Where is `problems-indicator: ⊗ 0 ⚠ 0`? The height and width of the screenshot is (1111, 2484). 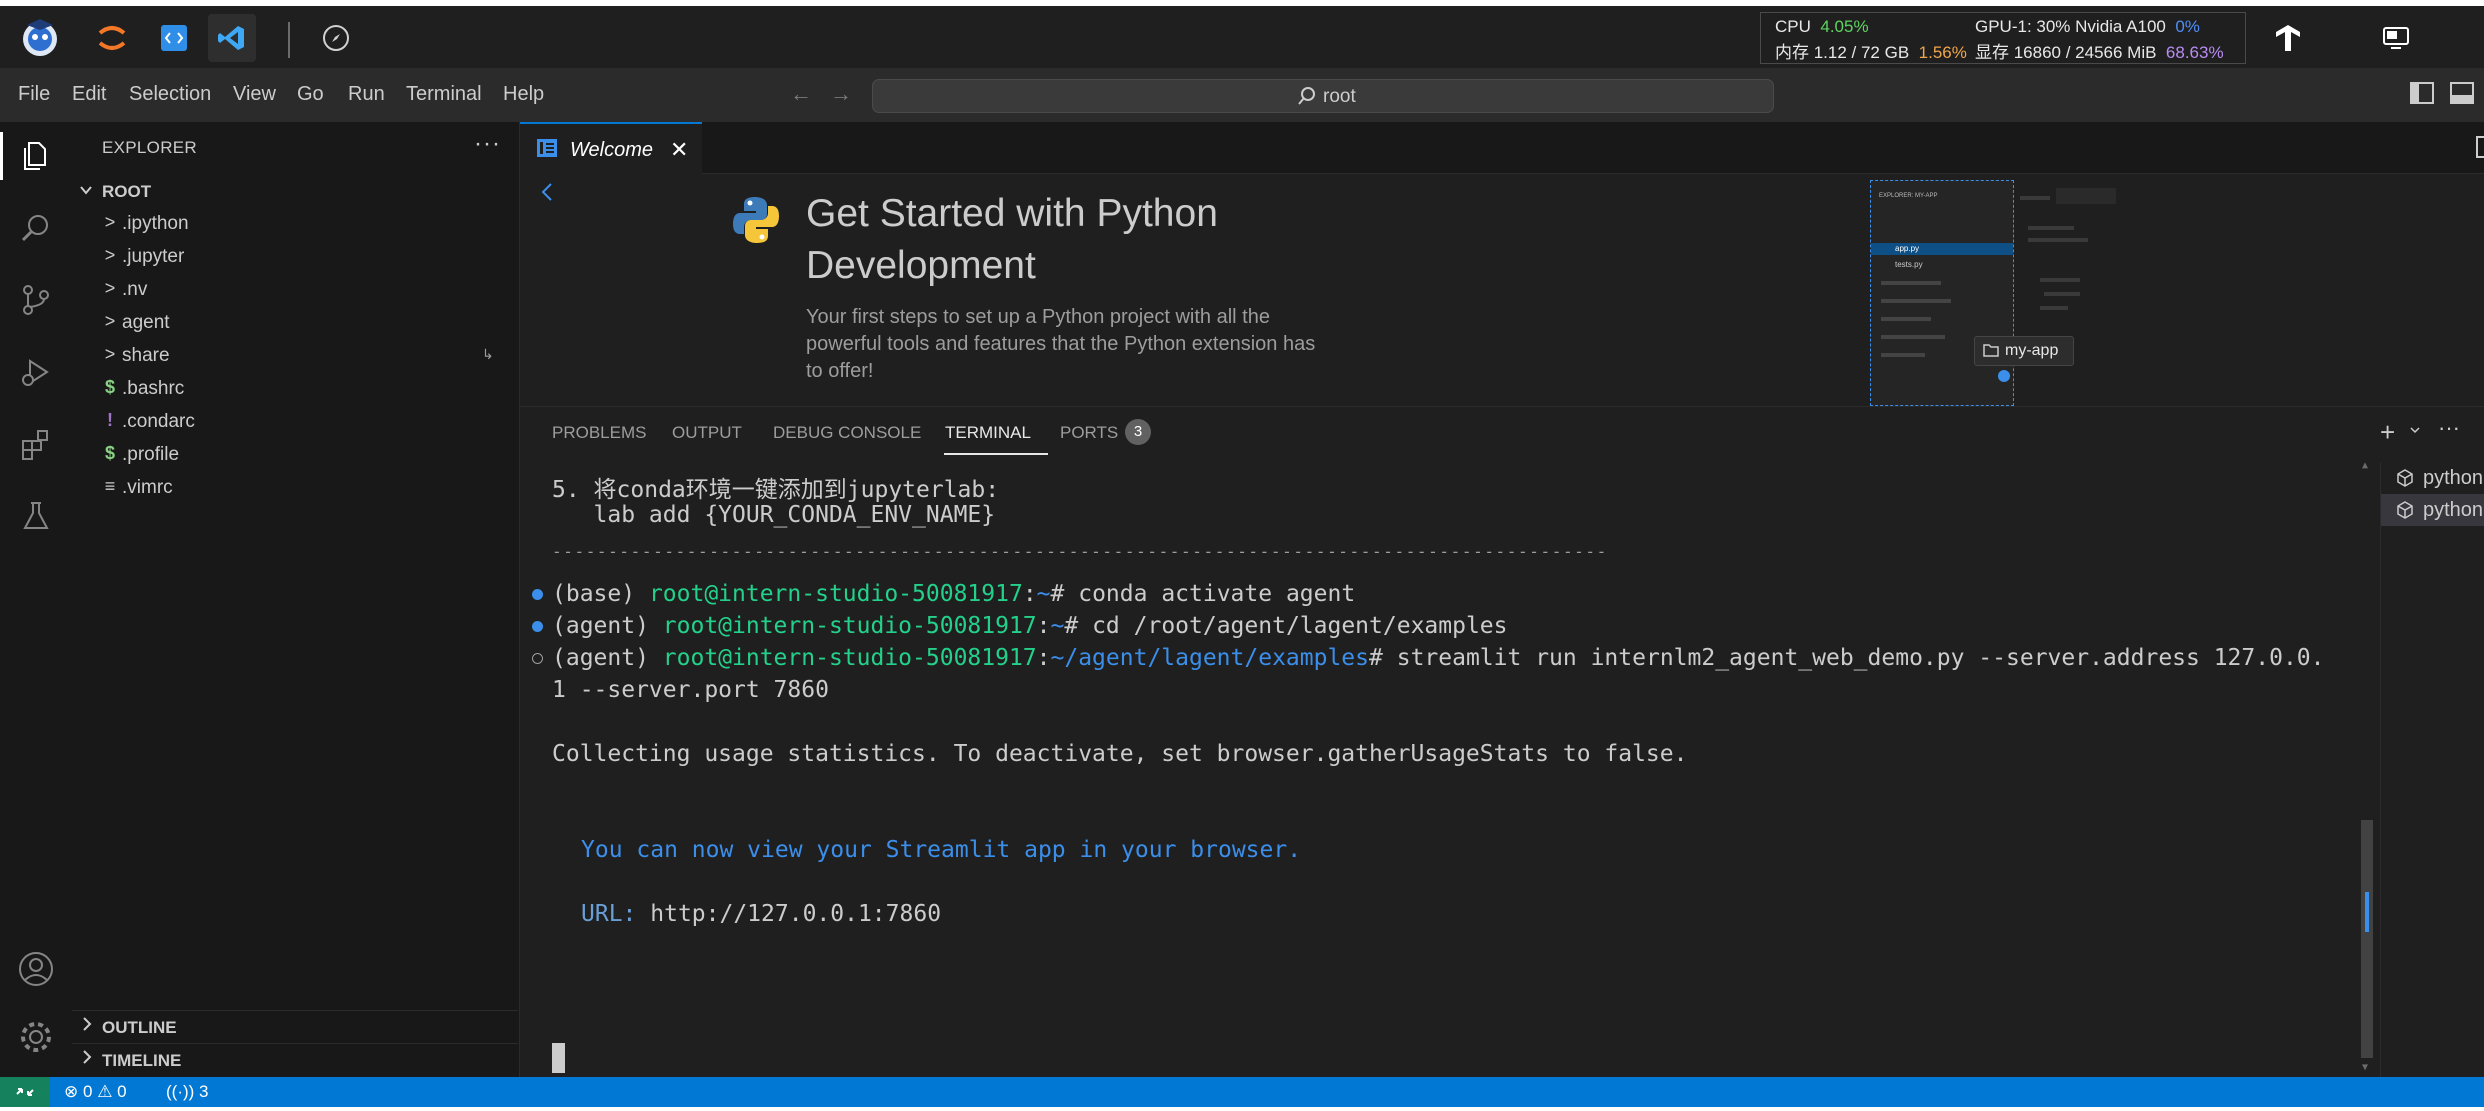
problems-indicator: ⊗ 0 ⚠ 0 is located at coordinates (95, 1092).